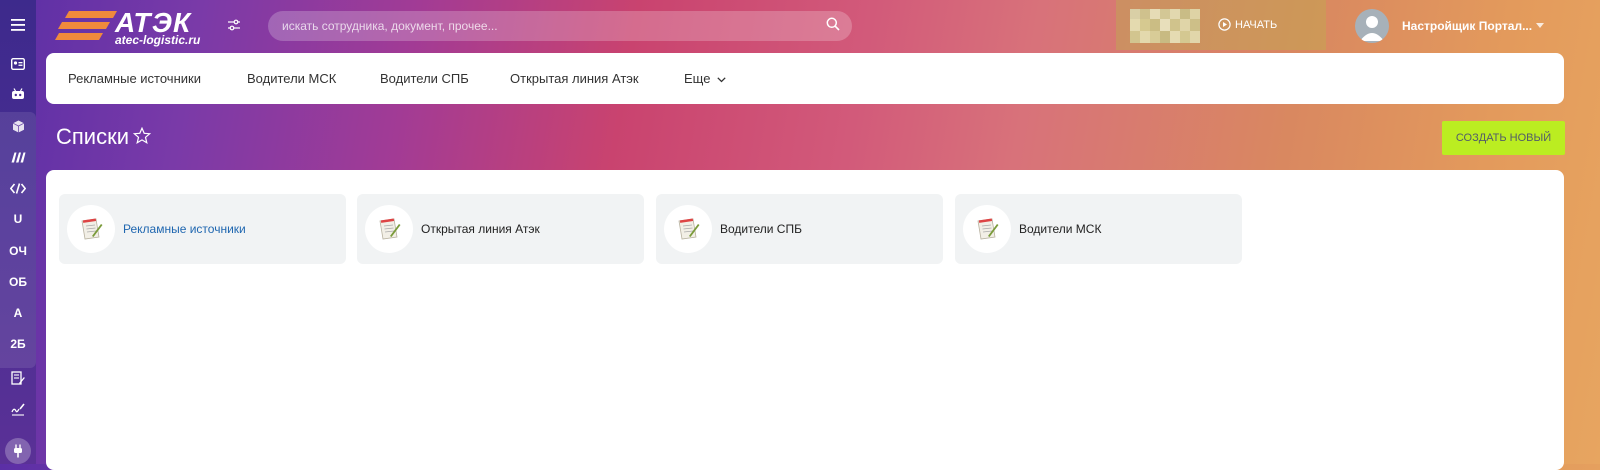 The image size is (1600, 470). What do you see at coordinates (1503, 138) in the screenshot?
I see `create-new-button: СОЗДАТЬ НОВЫЙ` at bounding box center [1503, 138].